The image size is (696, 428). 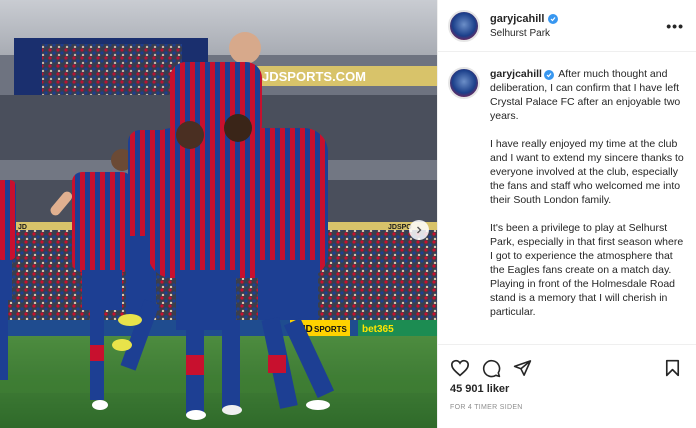 I want to click on post-actions: 45 901 liker FOR 4 TIMER SIDEN, so click(x=567, y=386).